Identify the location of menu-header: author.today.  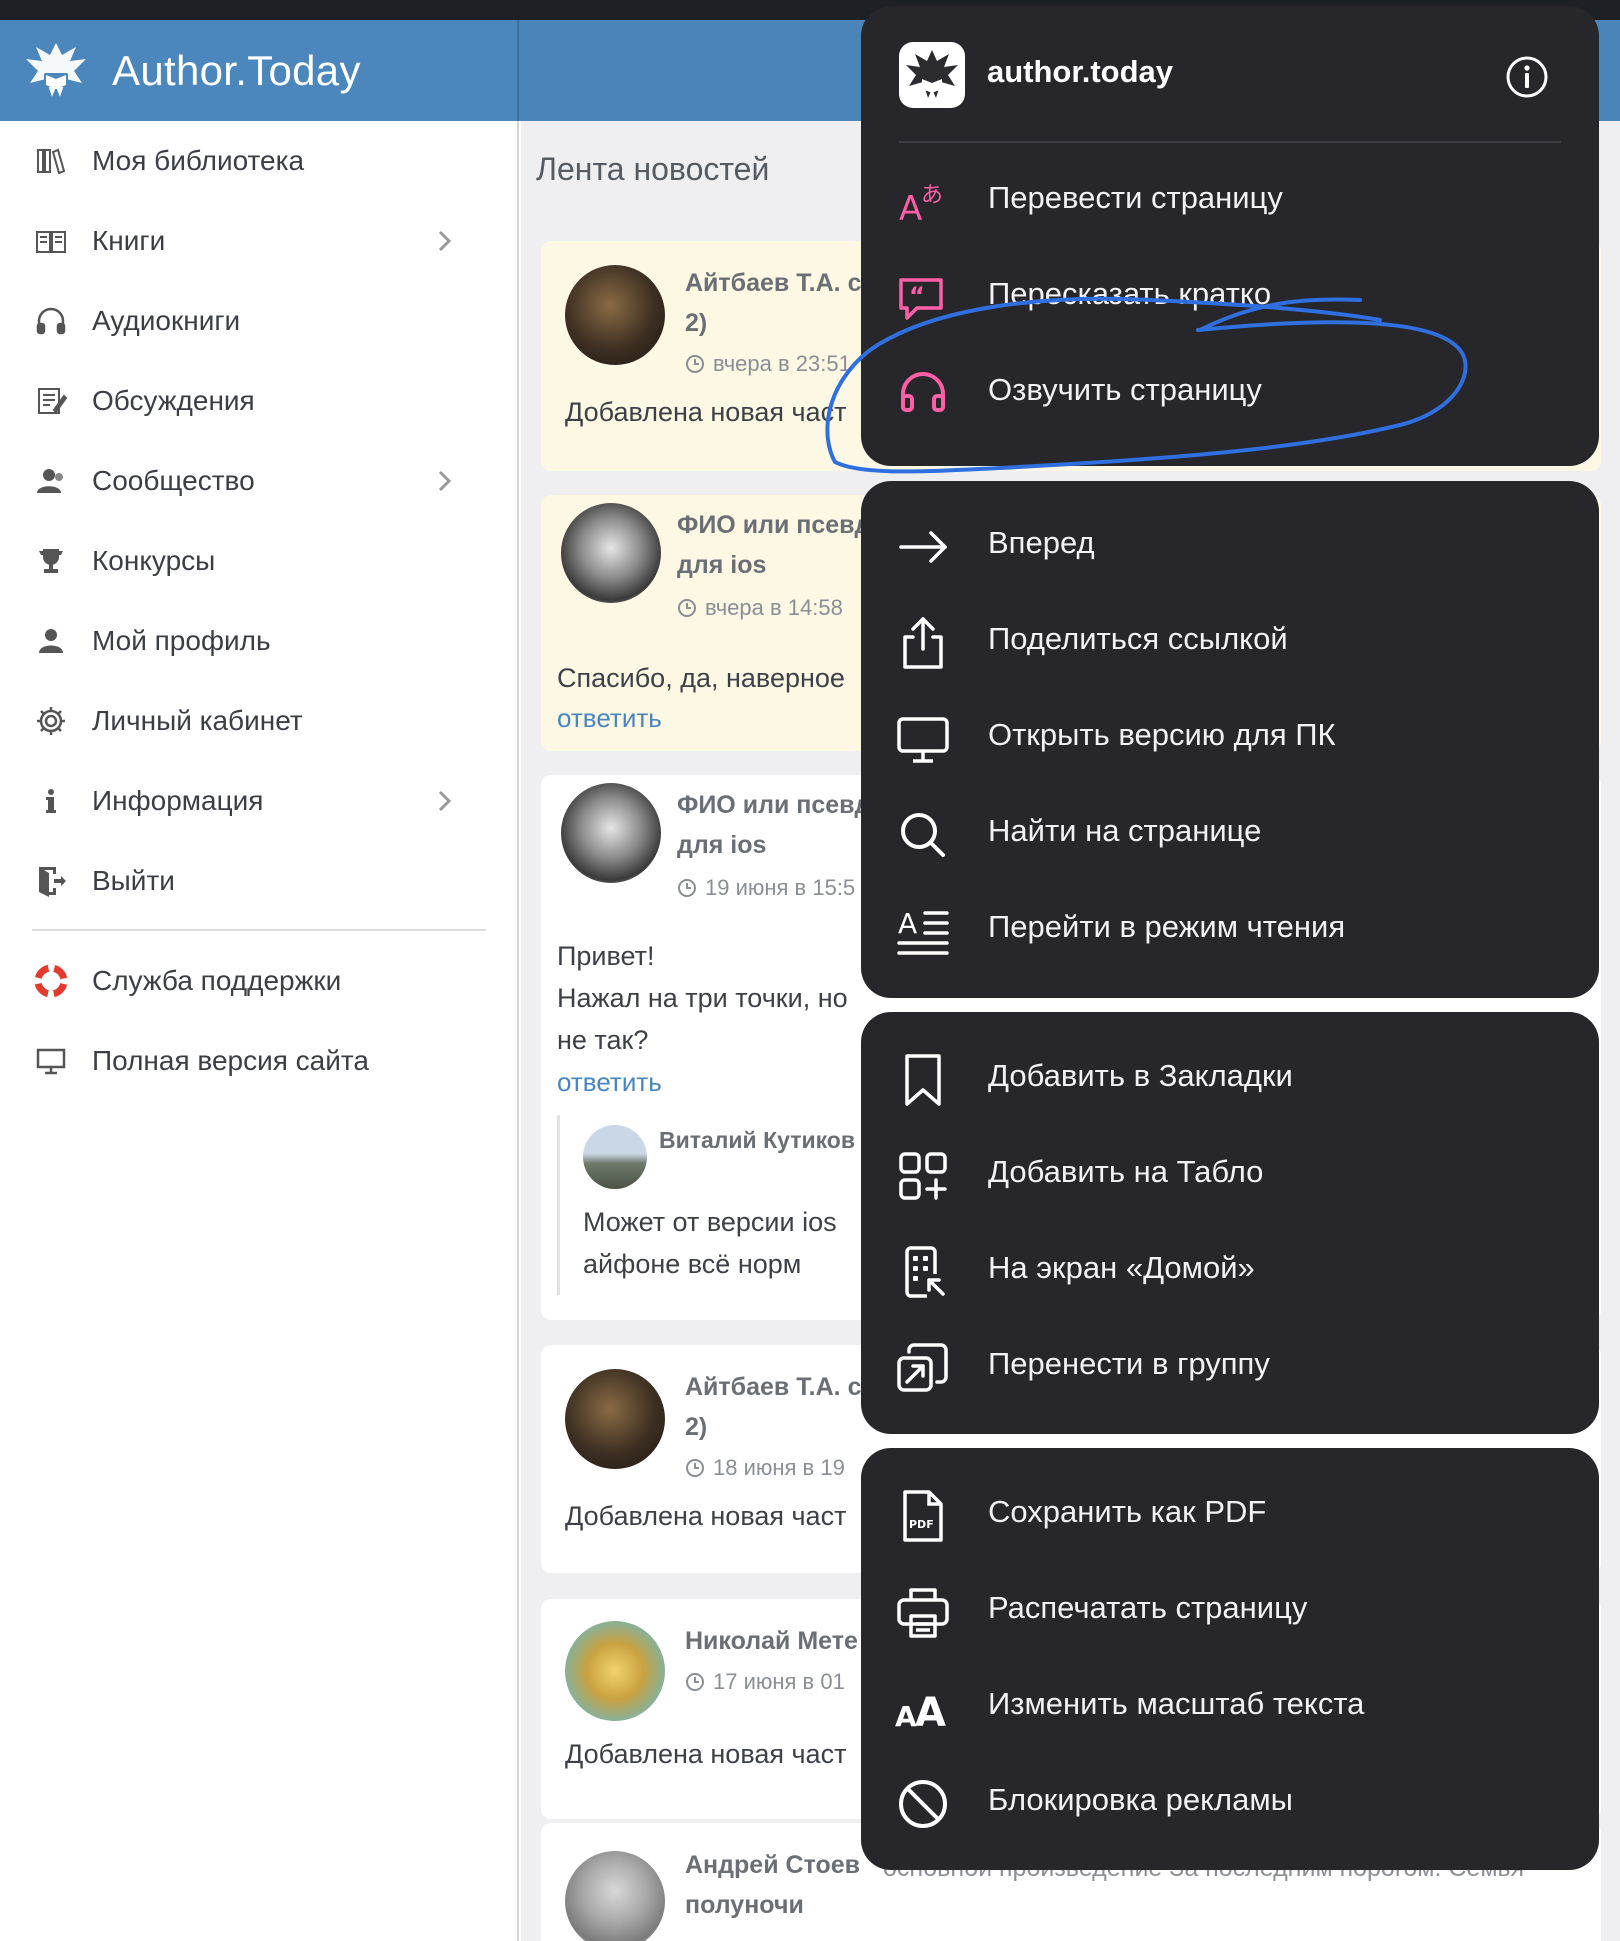
(1230, 71).